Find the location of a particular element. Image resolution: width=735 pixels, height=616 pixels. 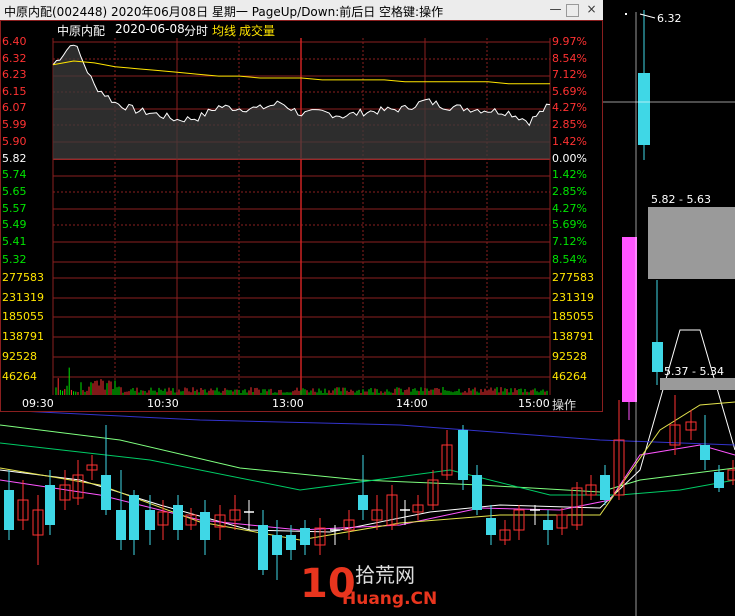

time-axis-label: 13:00 is located at coordinates (288, 403).